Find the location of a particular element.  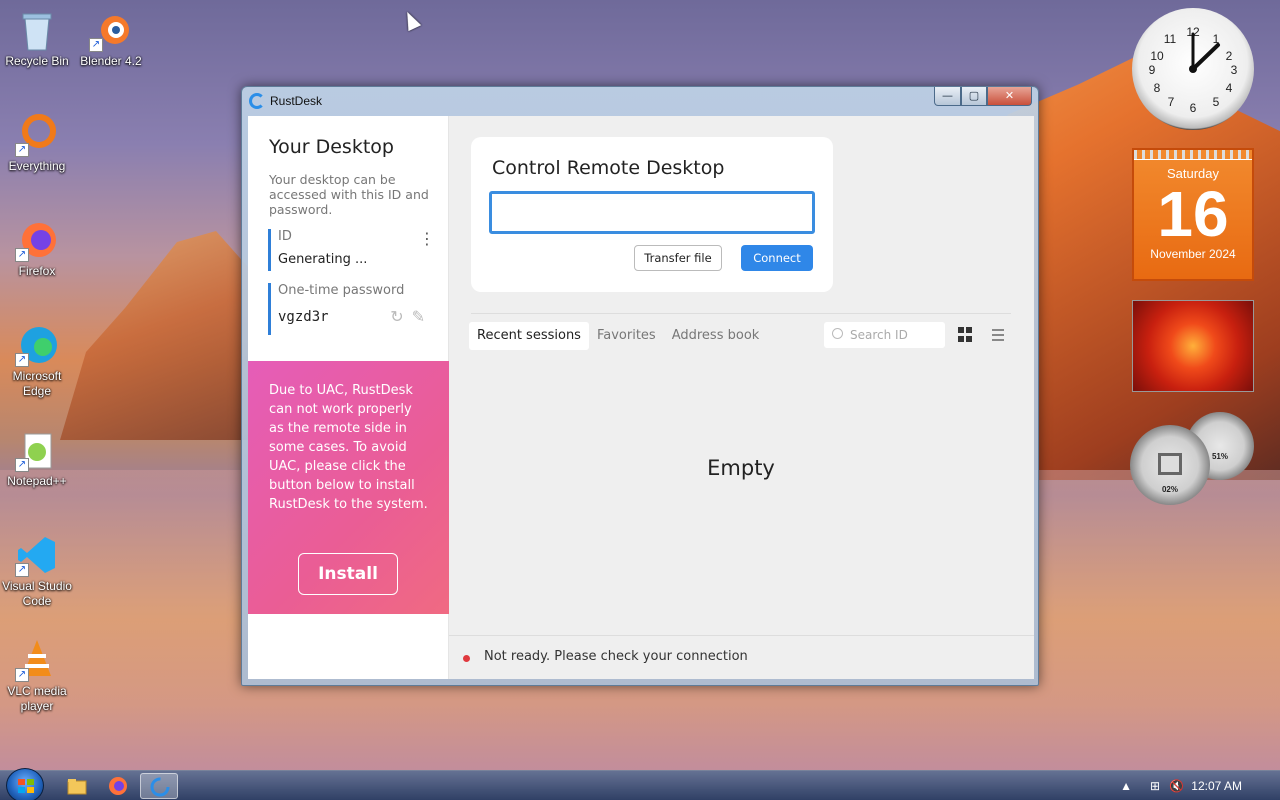

firefox-icon: ↗ is located at coordinates (37, 240).